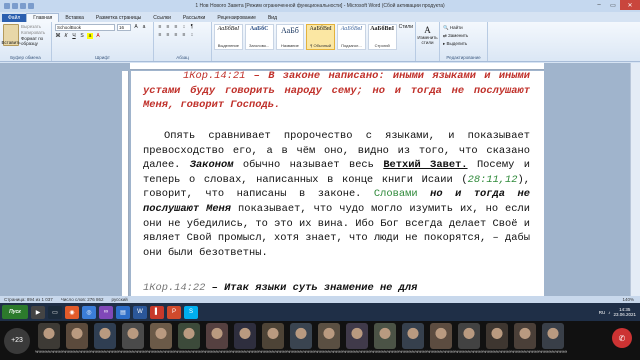 The image size is (640, 360). Describe the element at coordinates (34, 41) in the screenshot. I see `format-painter-button: Формат по образцу` at that location.